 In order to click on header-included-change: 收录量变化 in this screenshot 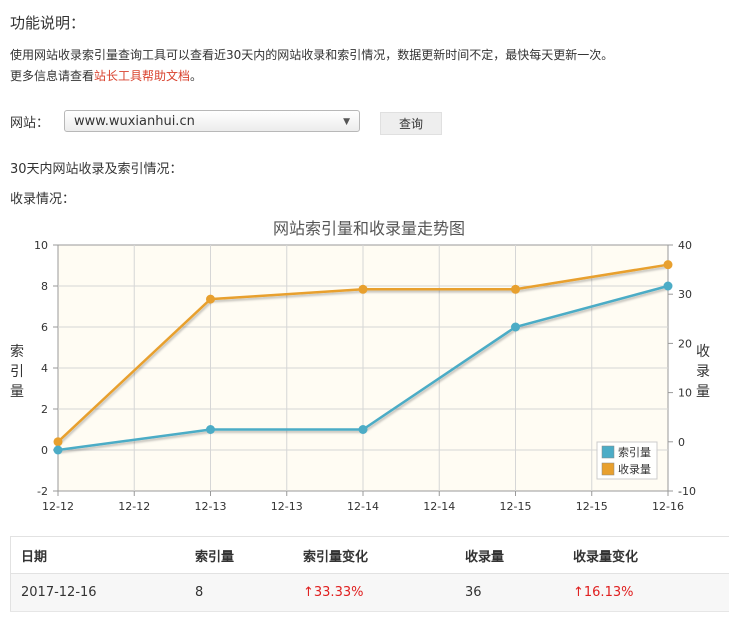, I will do `click(646, 555)`.